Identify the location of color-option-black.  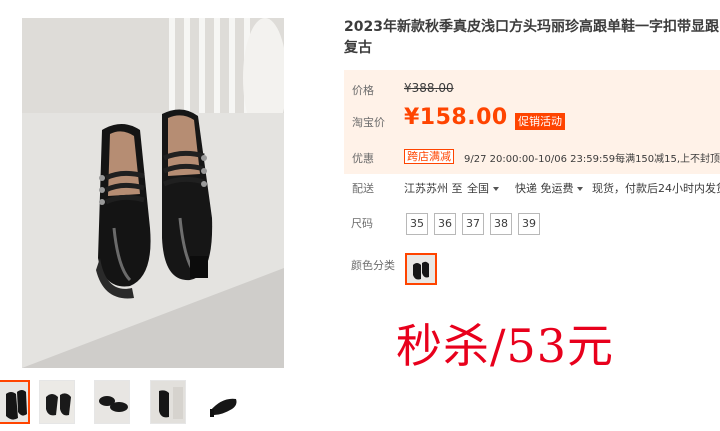
(421, 269).